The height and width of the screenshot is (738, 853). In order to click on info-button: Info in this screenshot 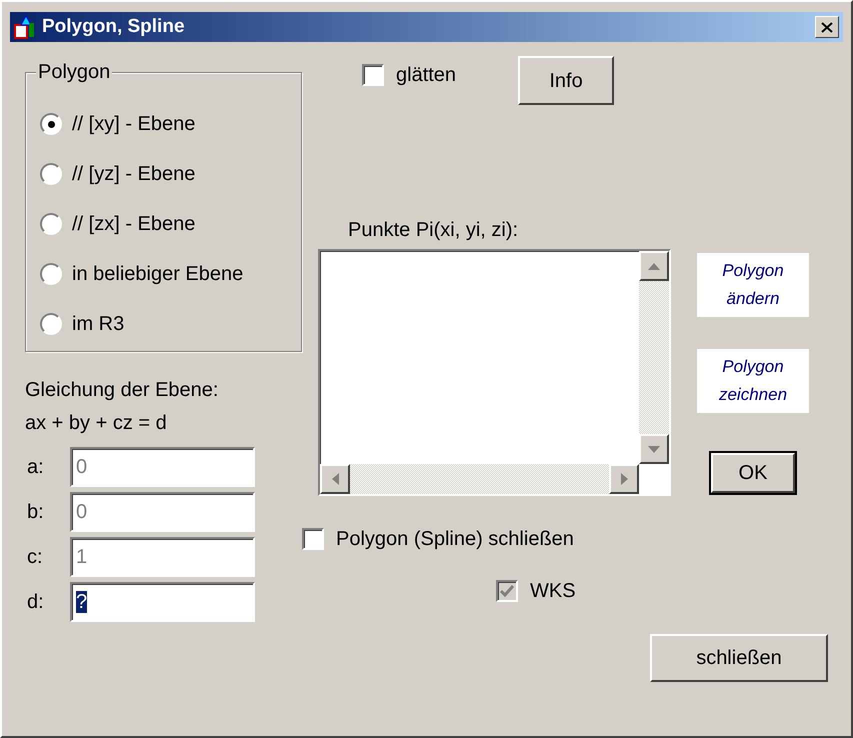, I will do `click(566, 80)`.